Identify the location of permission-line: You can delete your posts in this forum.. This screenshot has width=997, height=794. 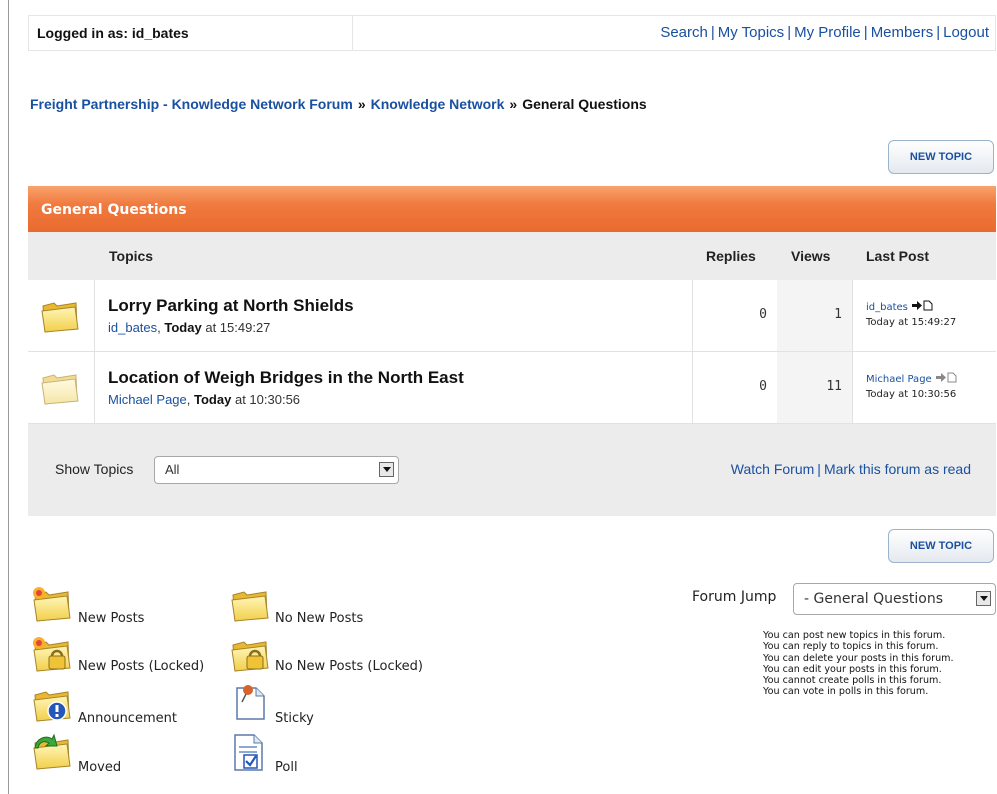
(858, 658).